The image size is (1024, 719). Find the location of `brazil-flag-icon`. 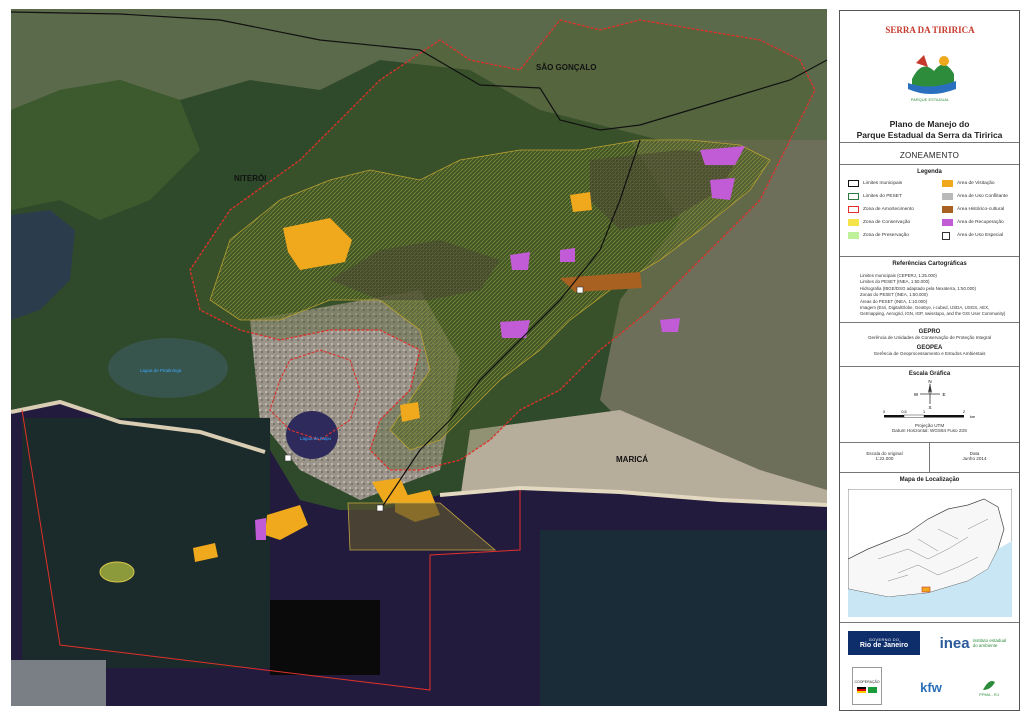

brazil-flag-icon is located at coordinates (872, 689).